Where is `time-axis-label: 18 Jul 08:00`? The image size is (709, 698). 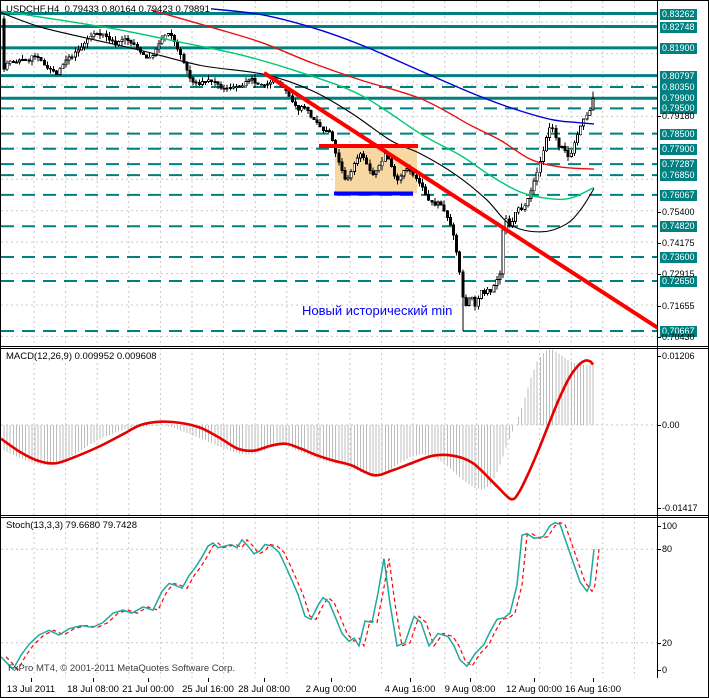 time-axis-label: 18 Jul 08:00 is located at coordinates (93, 689).